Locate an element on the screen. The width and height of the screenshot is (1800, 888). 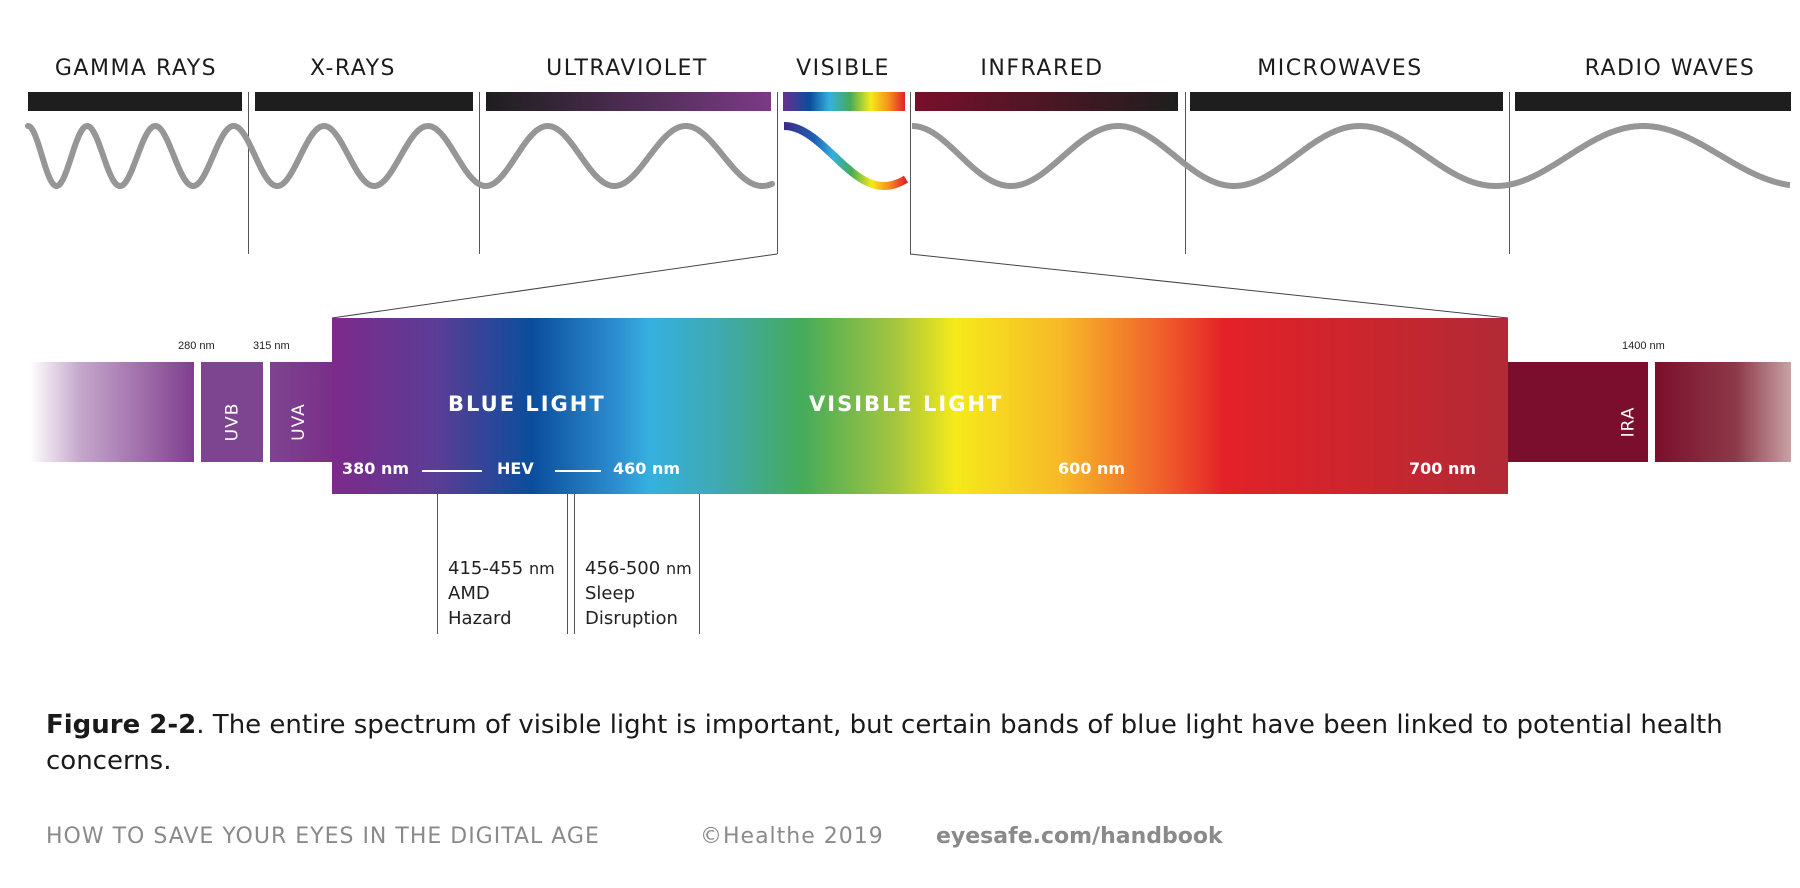
callout-line-text: Hazard is located at coordinates (480, 618).